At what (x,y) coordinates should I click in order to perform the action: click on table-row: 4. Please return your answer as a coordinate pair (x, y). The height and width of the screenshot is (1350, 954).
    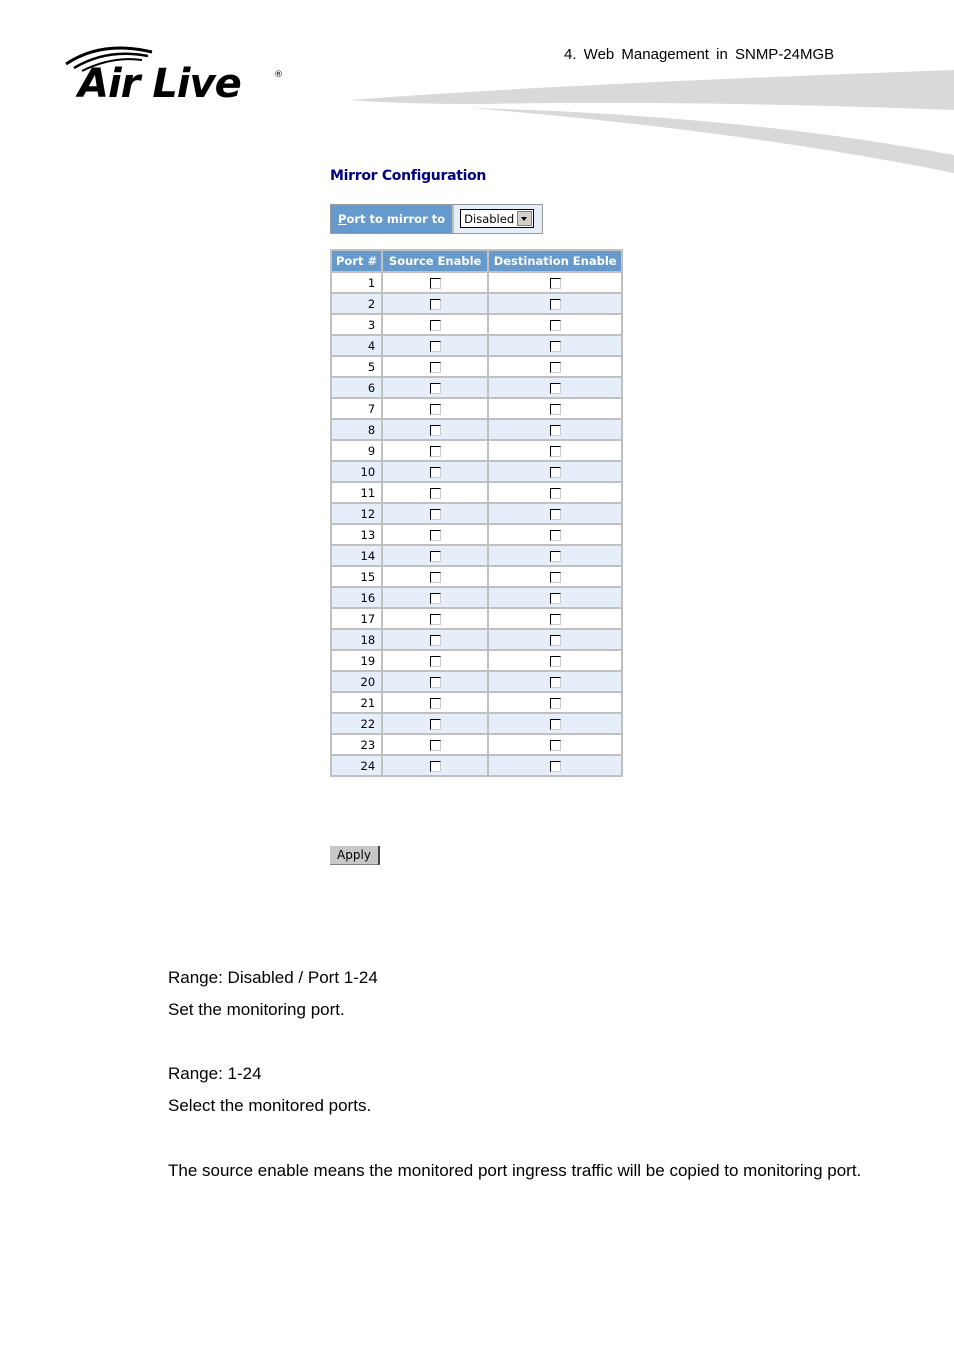
    Looking at the image, I should click on (476, 345).